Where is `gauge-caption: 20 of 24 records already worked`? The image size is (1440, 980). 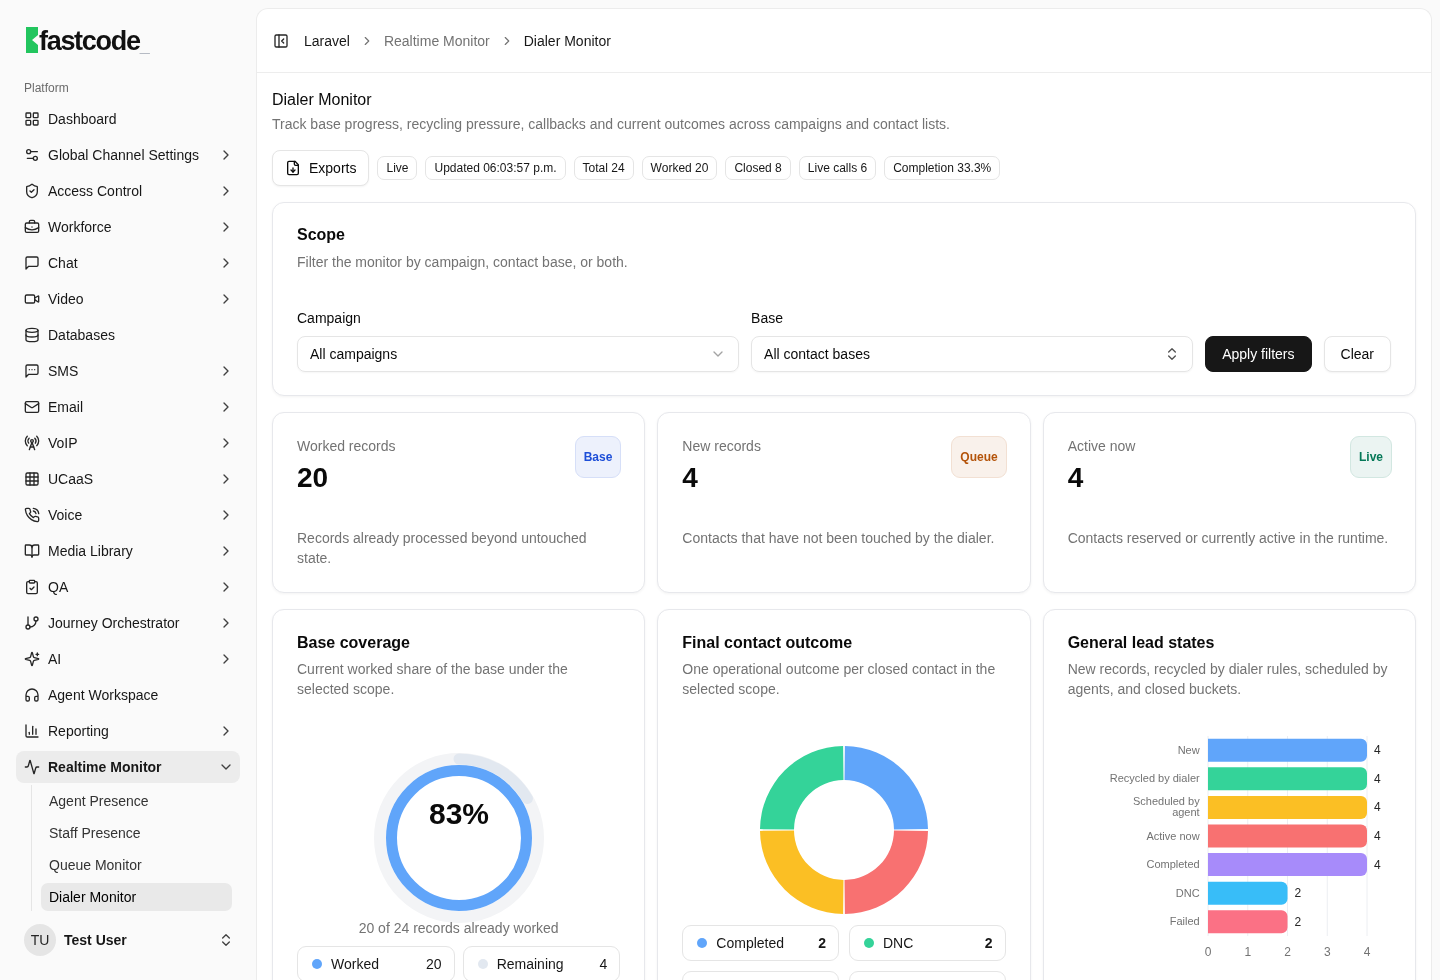 gauge-caption: 20 of 24 records already worked is located at coordinates (458, 928).